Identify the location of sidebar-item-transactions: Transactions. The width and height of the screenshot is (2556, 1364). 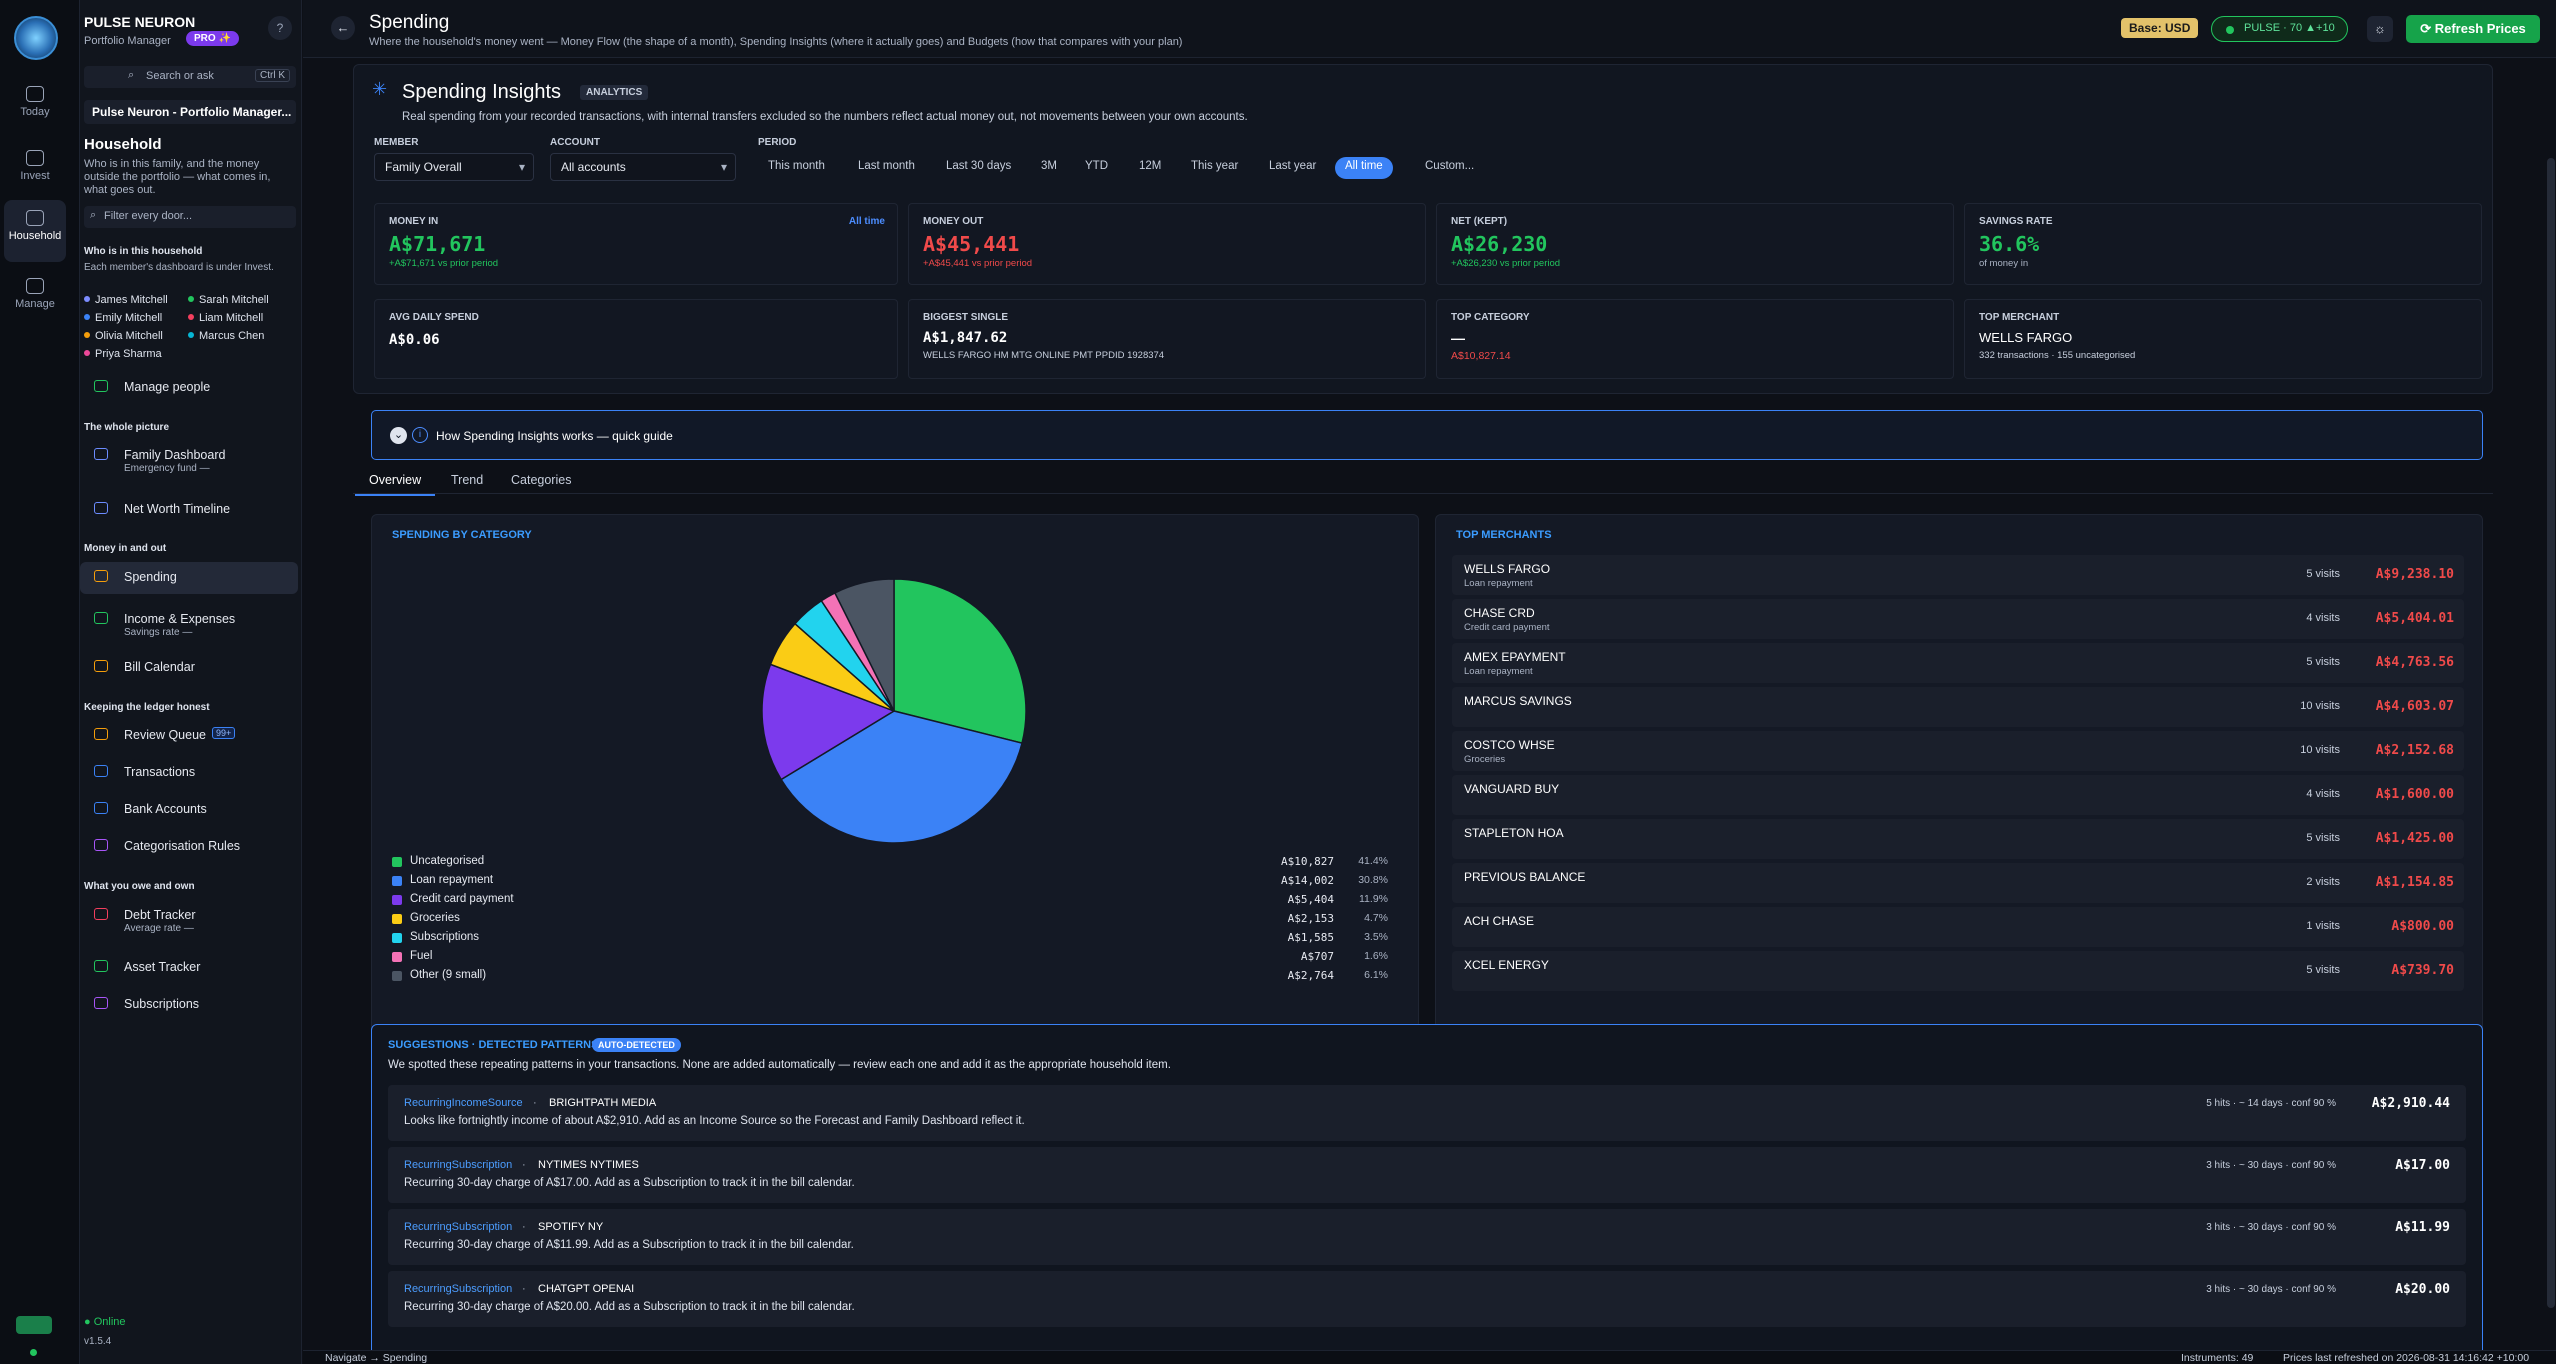
(189, 773).